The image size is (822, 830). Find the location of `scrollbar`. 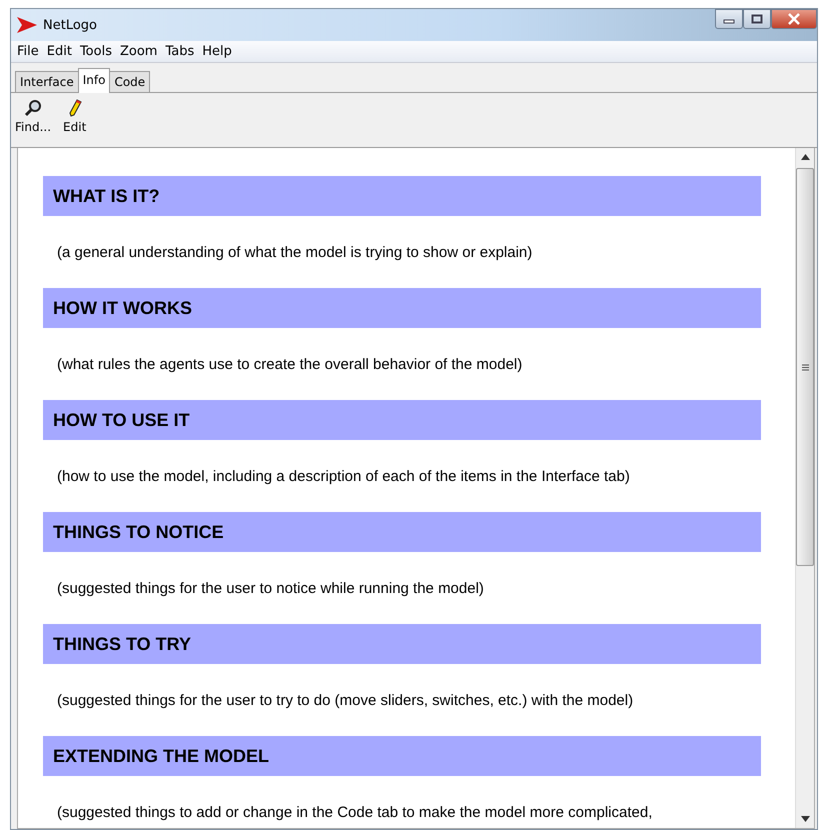

scrollbar is located at coordinates (804, 488).